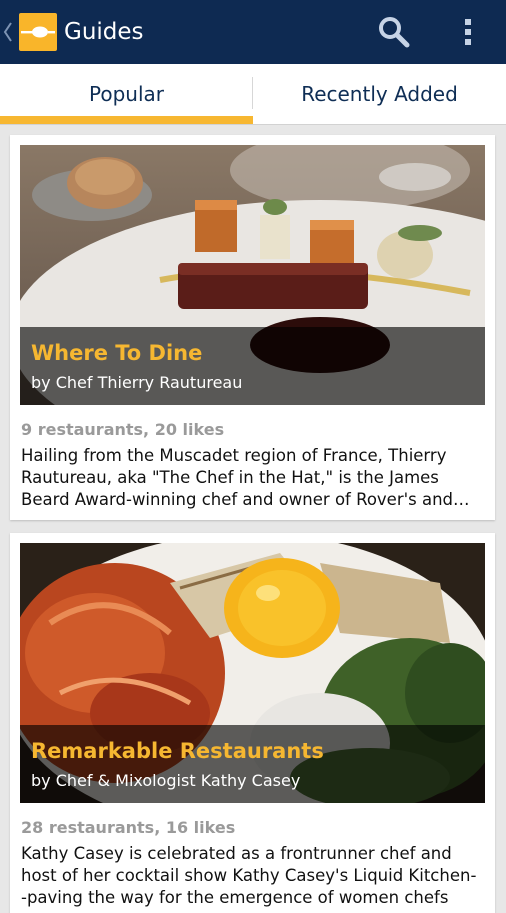  I want to click on overflow-menu-icon, so click(469, 32).